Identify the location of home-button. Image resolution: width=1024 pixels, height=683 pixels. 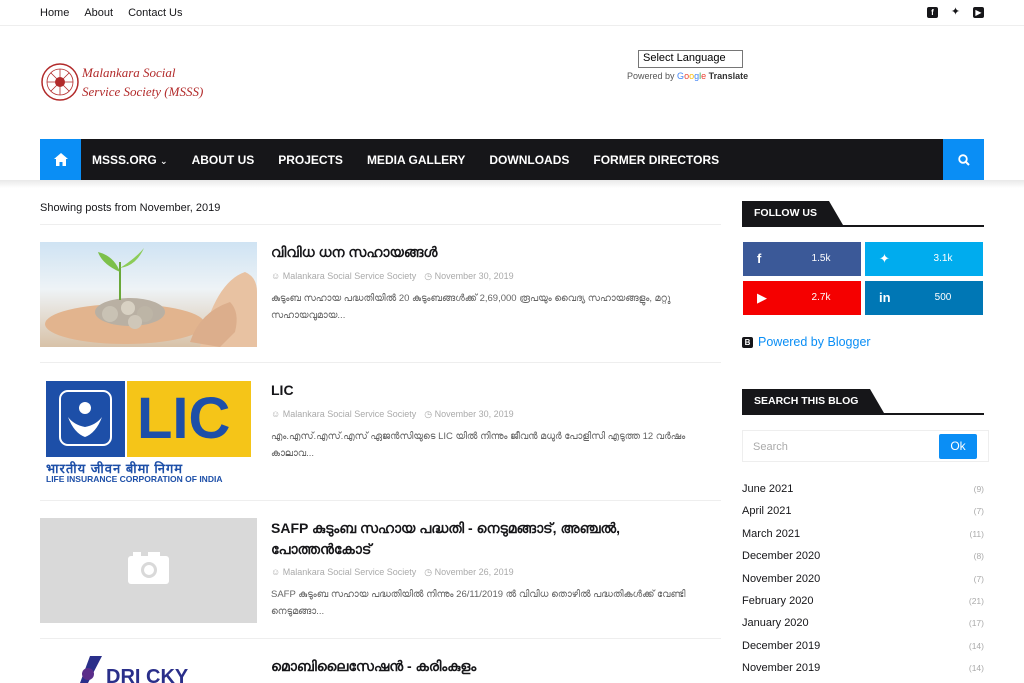
(60, 159).